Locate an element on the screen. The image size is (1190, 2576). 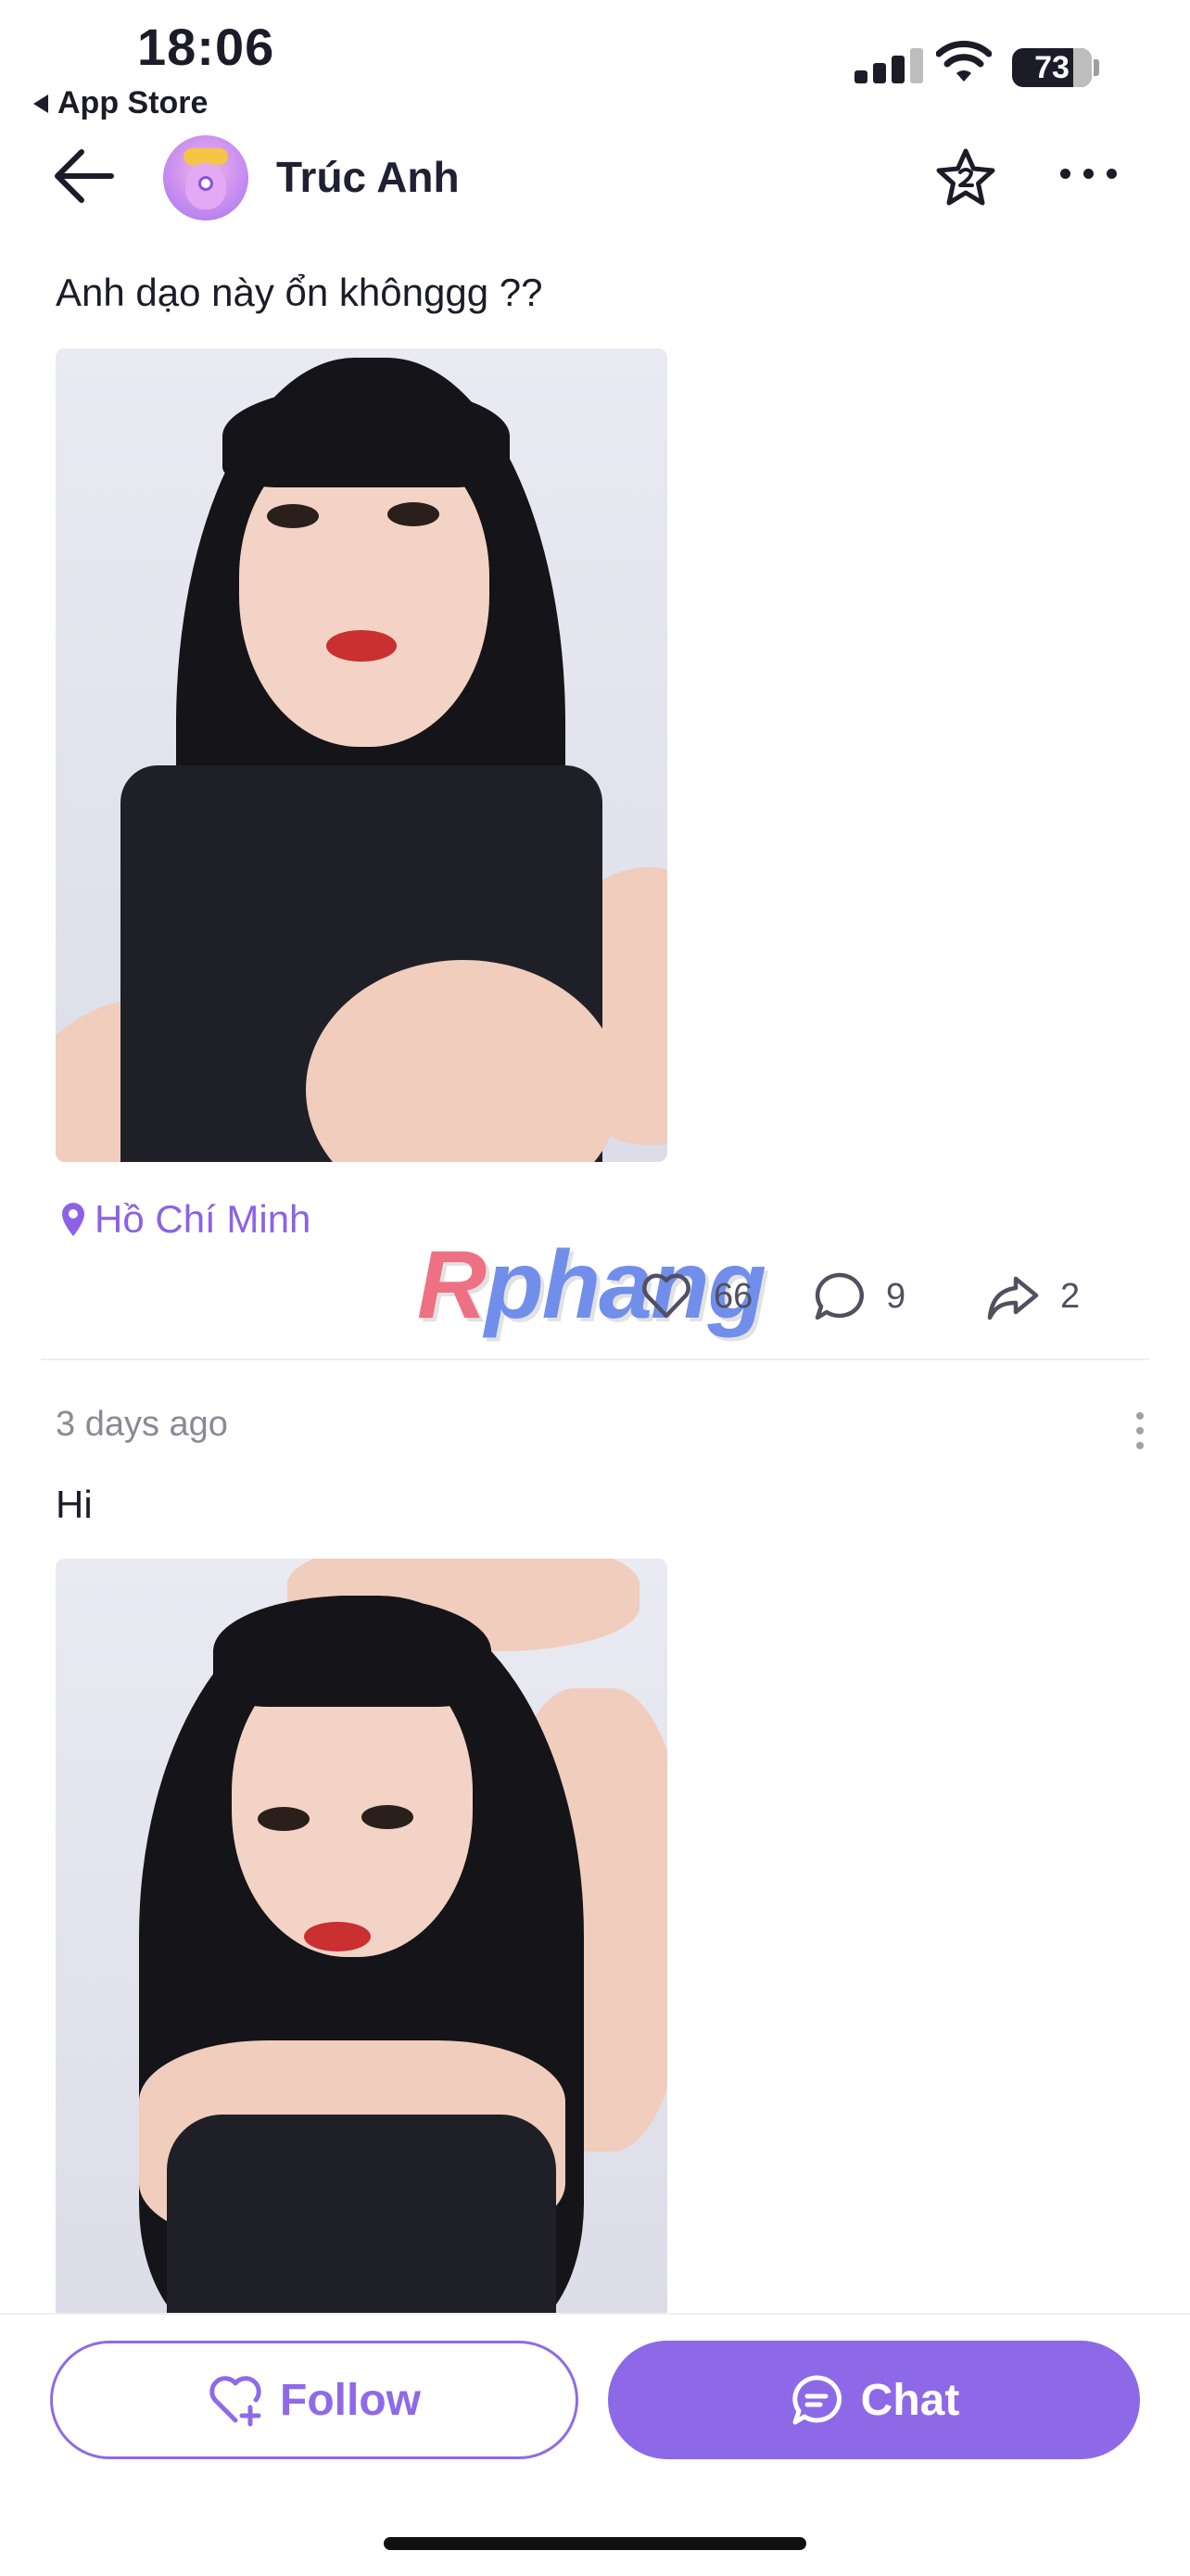
post-location: Hồ Chí Minh is located at coordinates (184, 1219).